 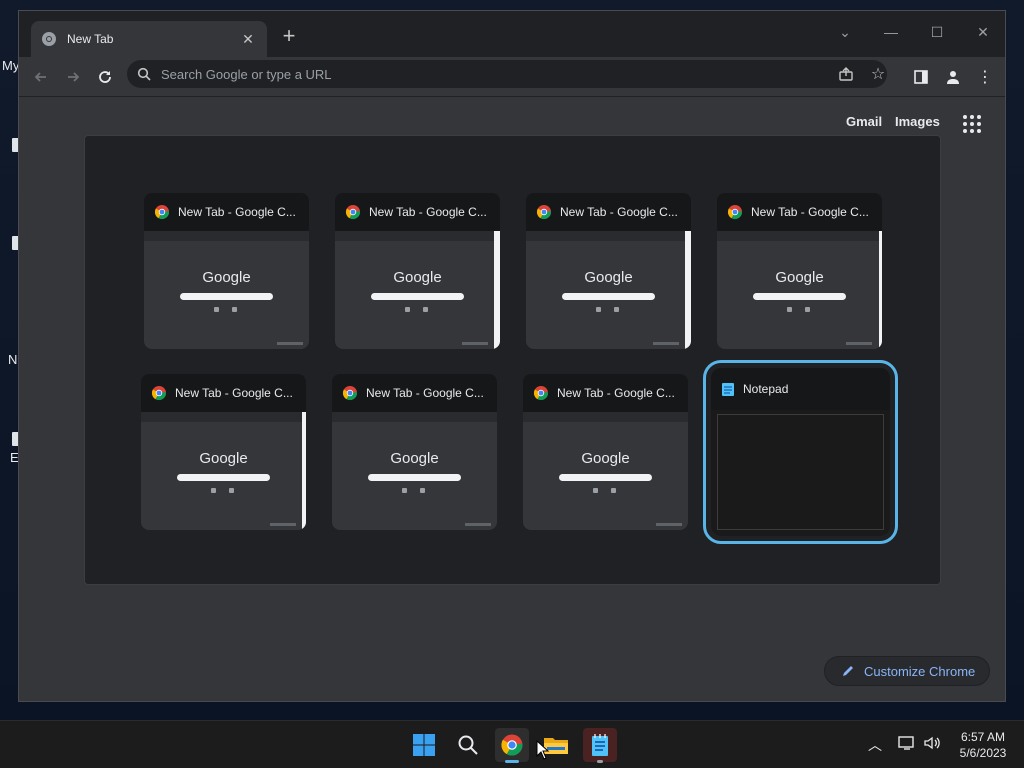 I want to click on google-apps-icon, so click(x=973, y=125).